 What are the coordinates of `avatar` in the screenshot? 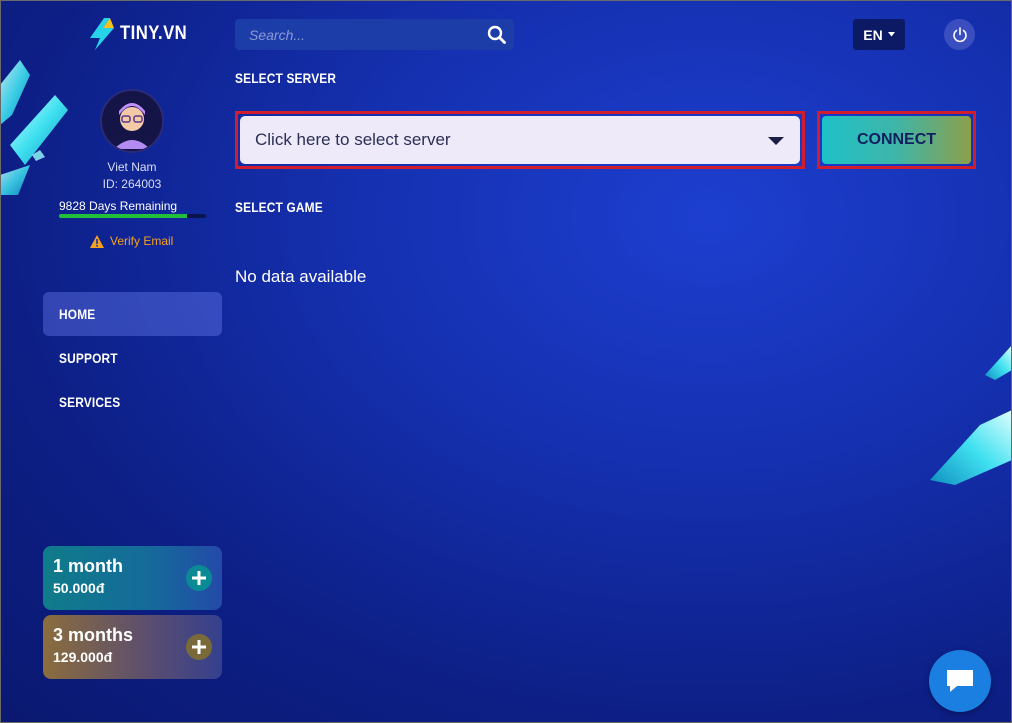 It's located at (132, 121).